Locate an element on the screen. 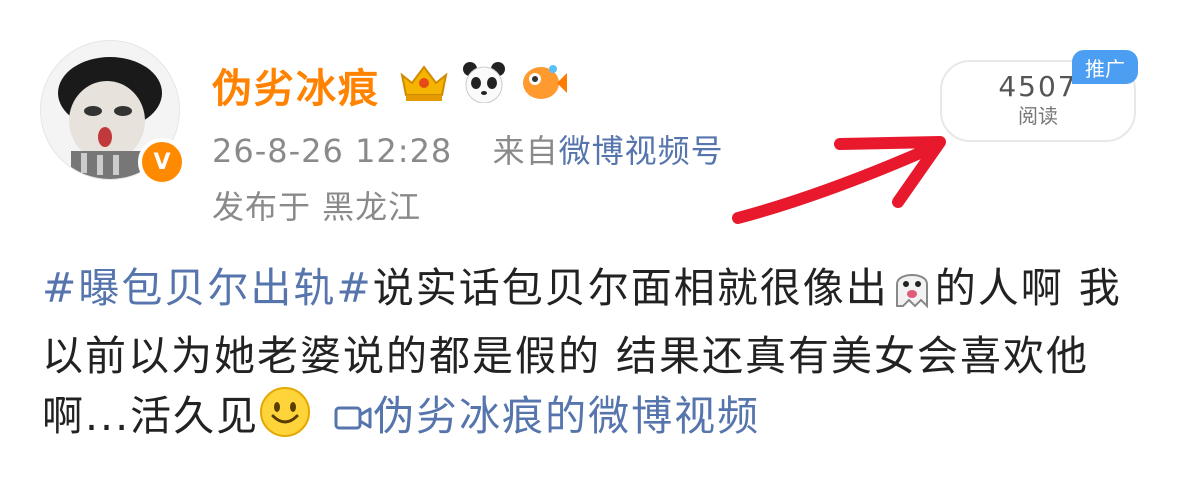 The width and height of the screenshot is (1179, 496). post-timestamp: 26-8-26 12:28 is located at coordinates (332, 151).